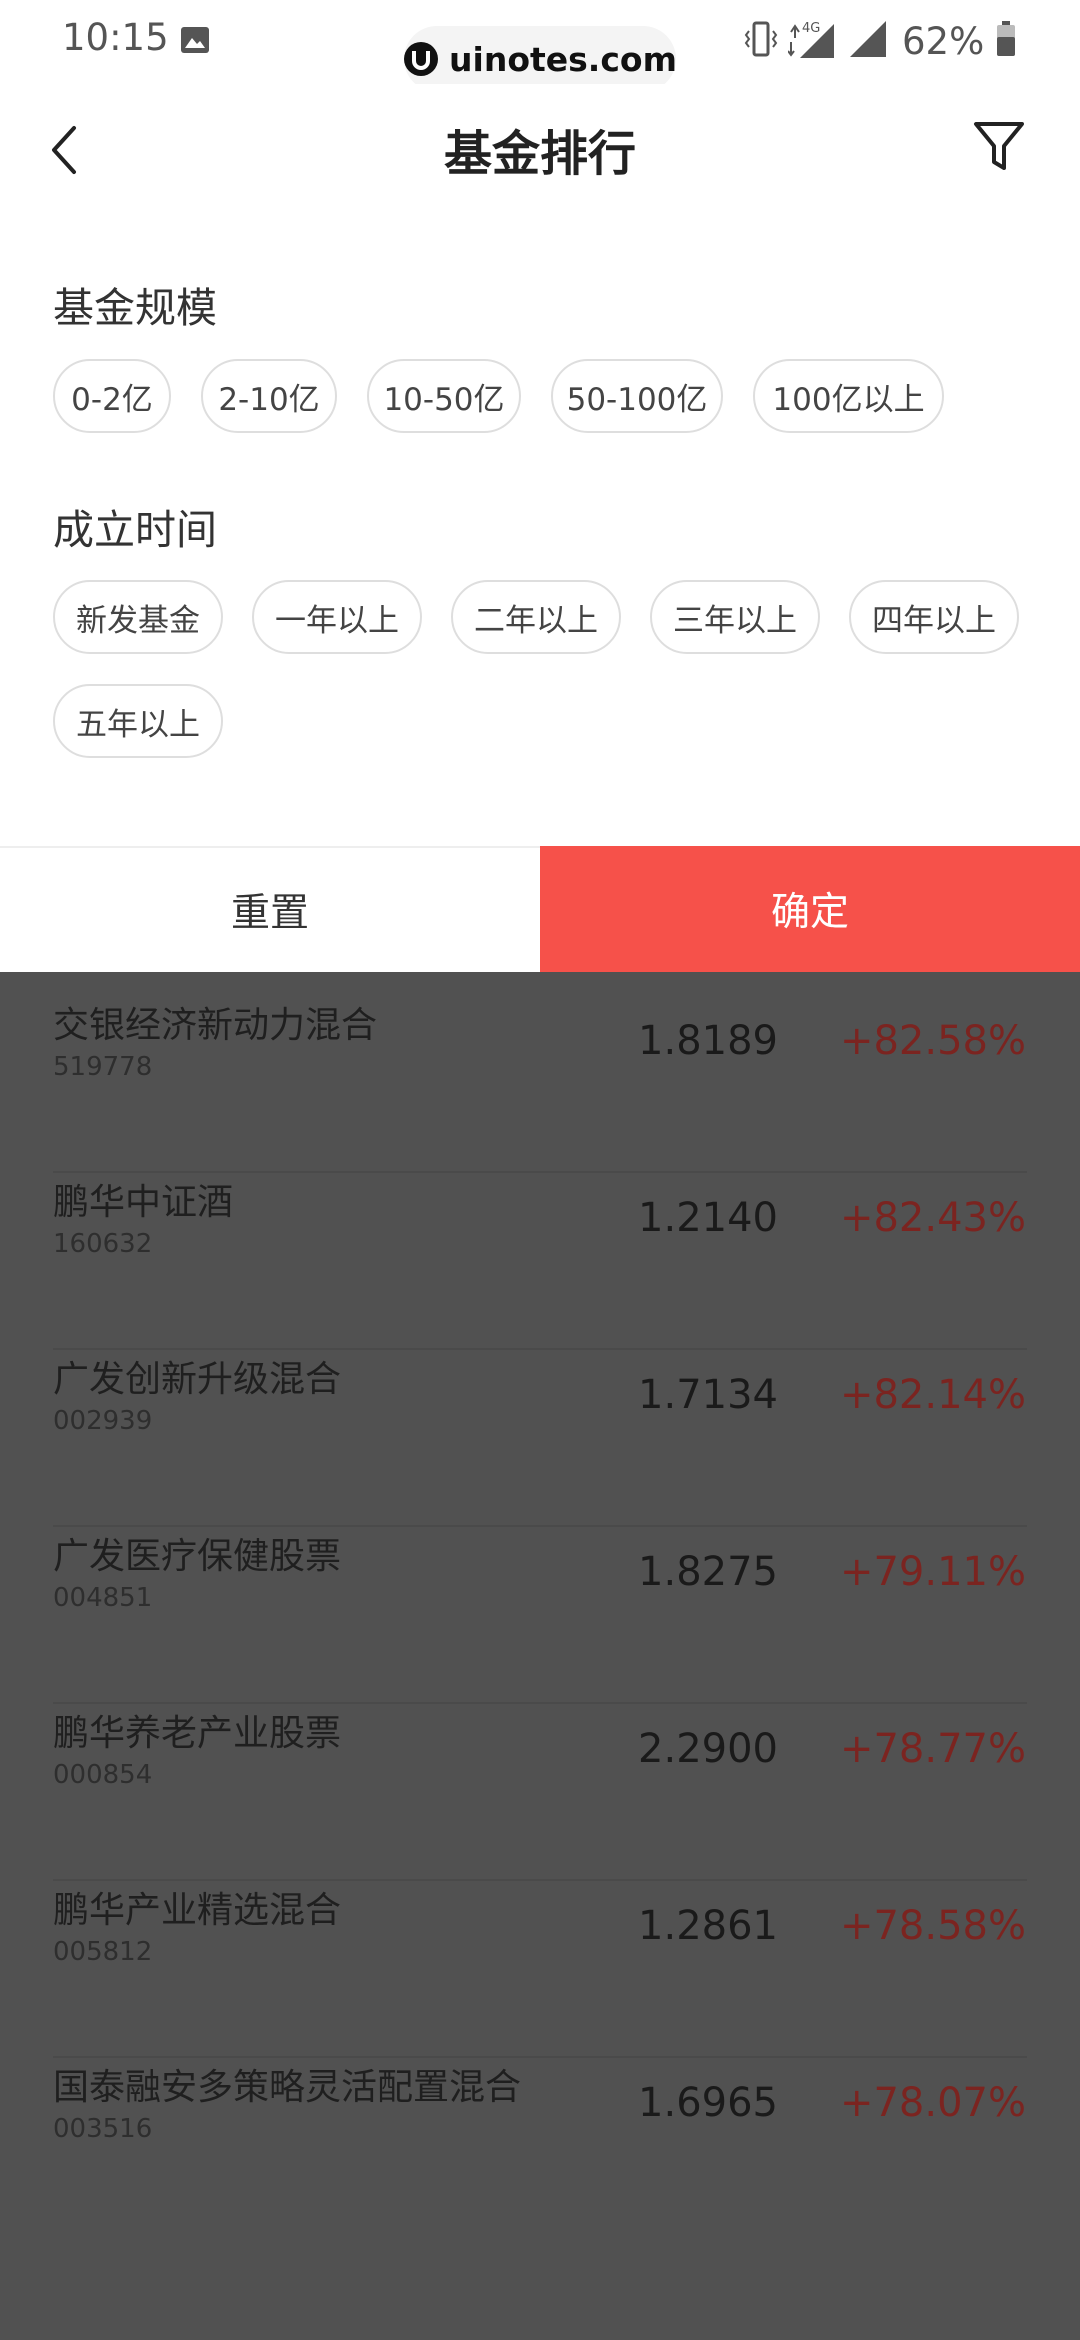  I want to click on fund-change: +82.58%, so click(932, 1041).